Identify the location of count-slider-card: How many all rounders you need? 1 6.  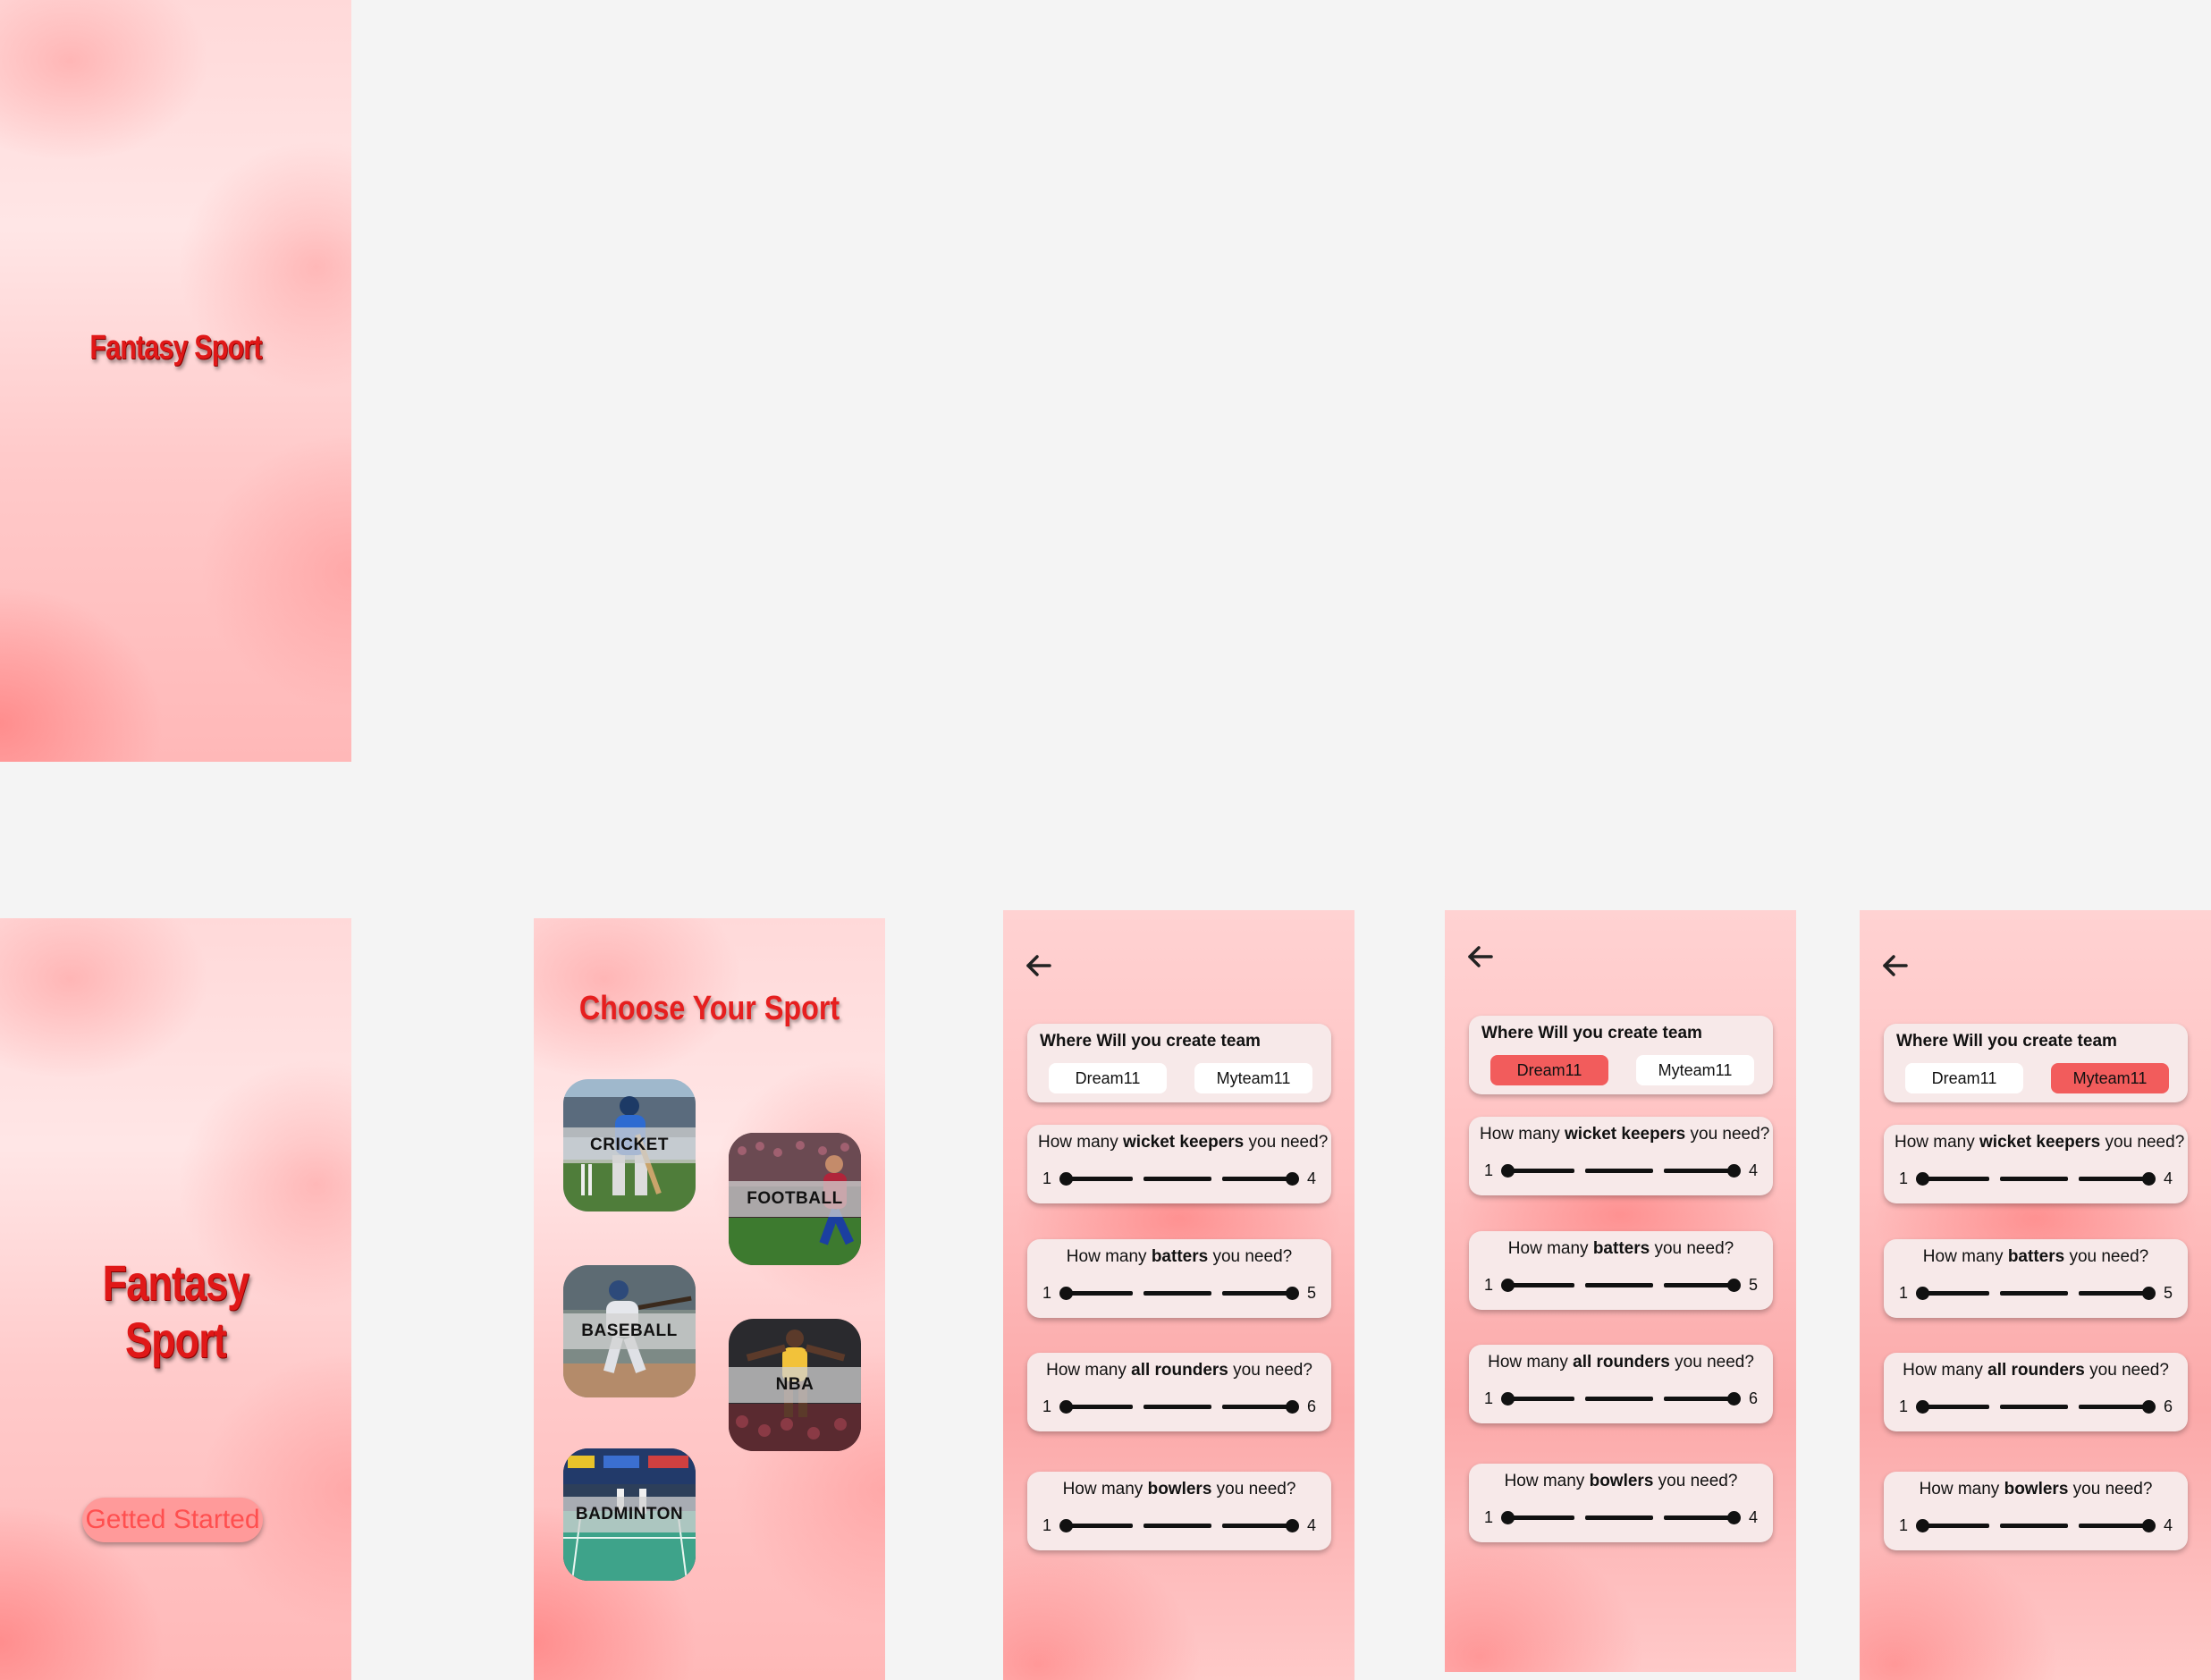
(1179, 1392).